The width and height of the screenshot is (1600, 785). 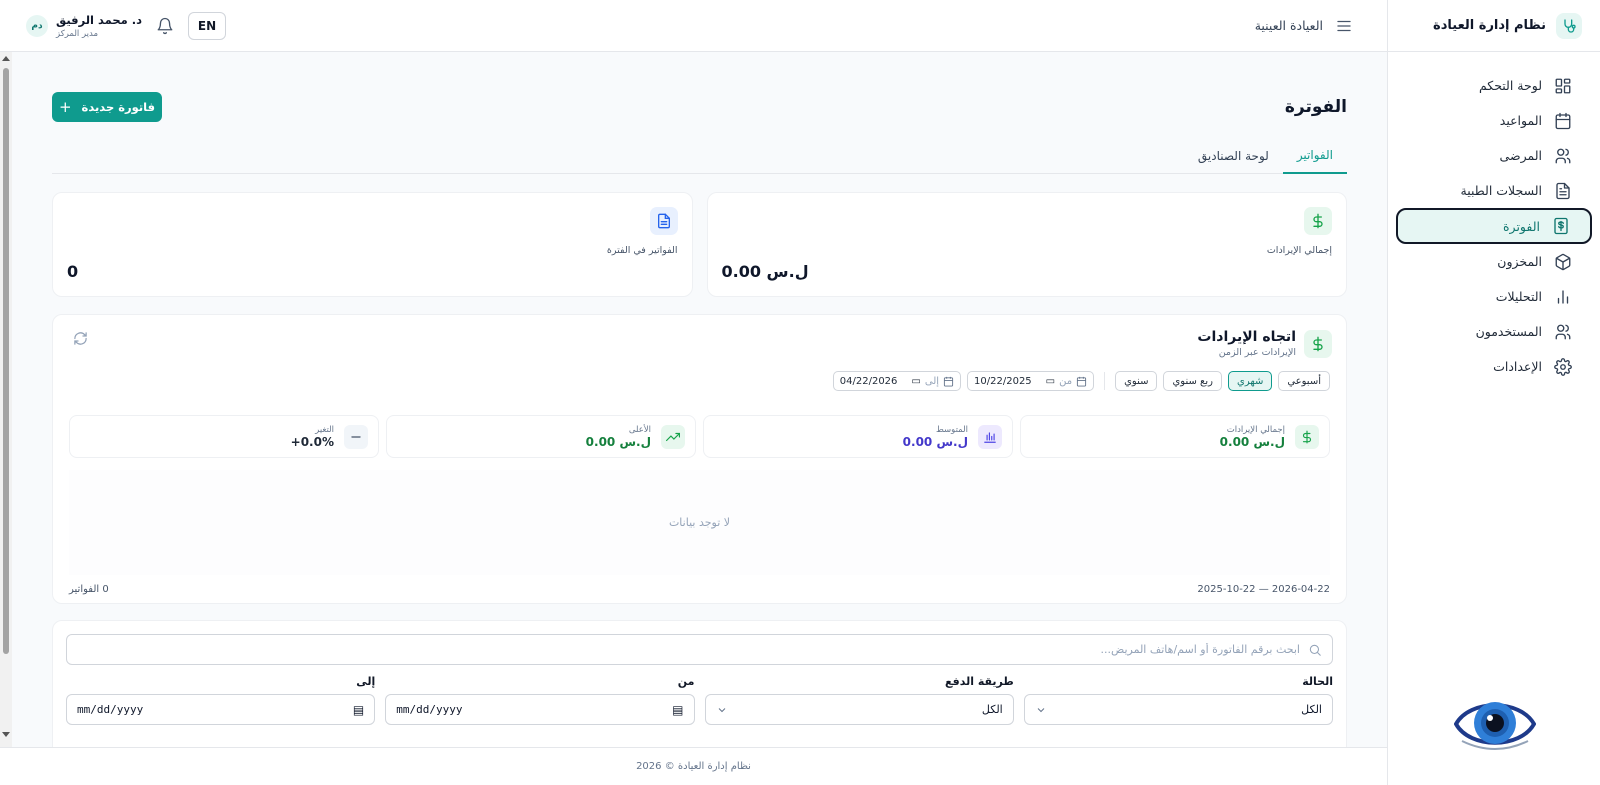 I want to click on eye-logo, so click(x=1495, y=724).